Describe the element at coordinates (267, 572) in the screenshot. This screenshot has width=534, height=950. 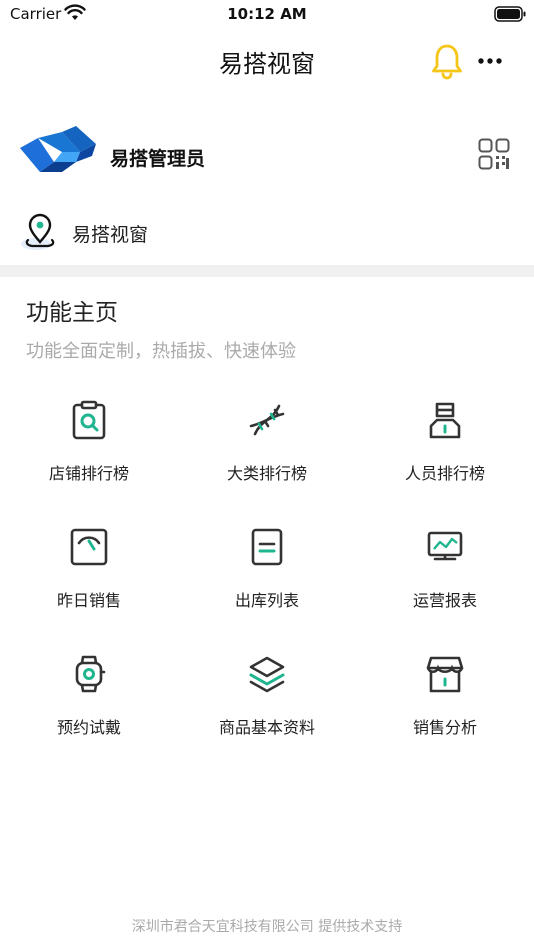
I see `feature-outbound-list: 出库列表` at that location.